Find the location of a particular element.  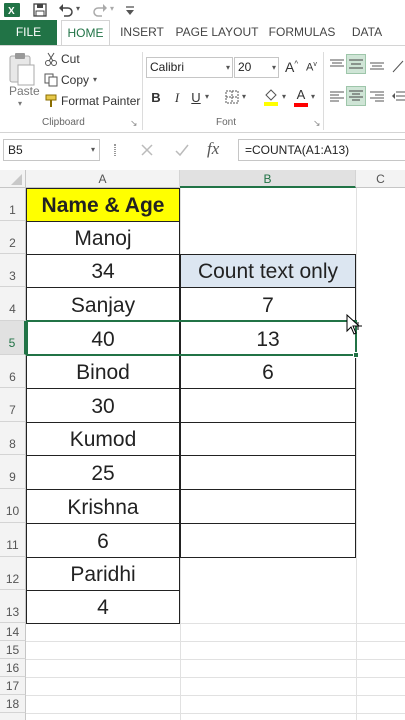

clipboard-group-label: Clipboard is located at coordinates (63, 122).